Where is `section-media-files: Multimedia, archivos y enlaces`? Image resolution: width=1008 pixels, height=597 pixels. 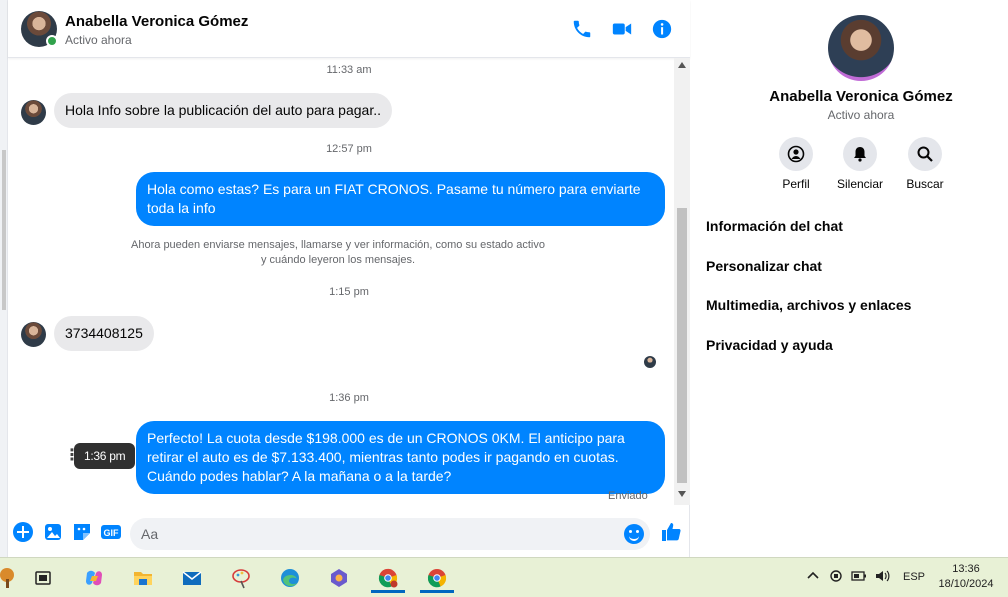
section-media-files: Multimedia, archivos y enlaces is located at coordinates (857, 305).